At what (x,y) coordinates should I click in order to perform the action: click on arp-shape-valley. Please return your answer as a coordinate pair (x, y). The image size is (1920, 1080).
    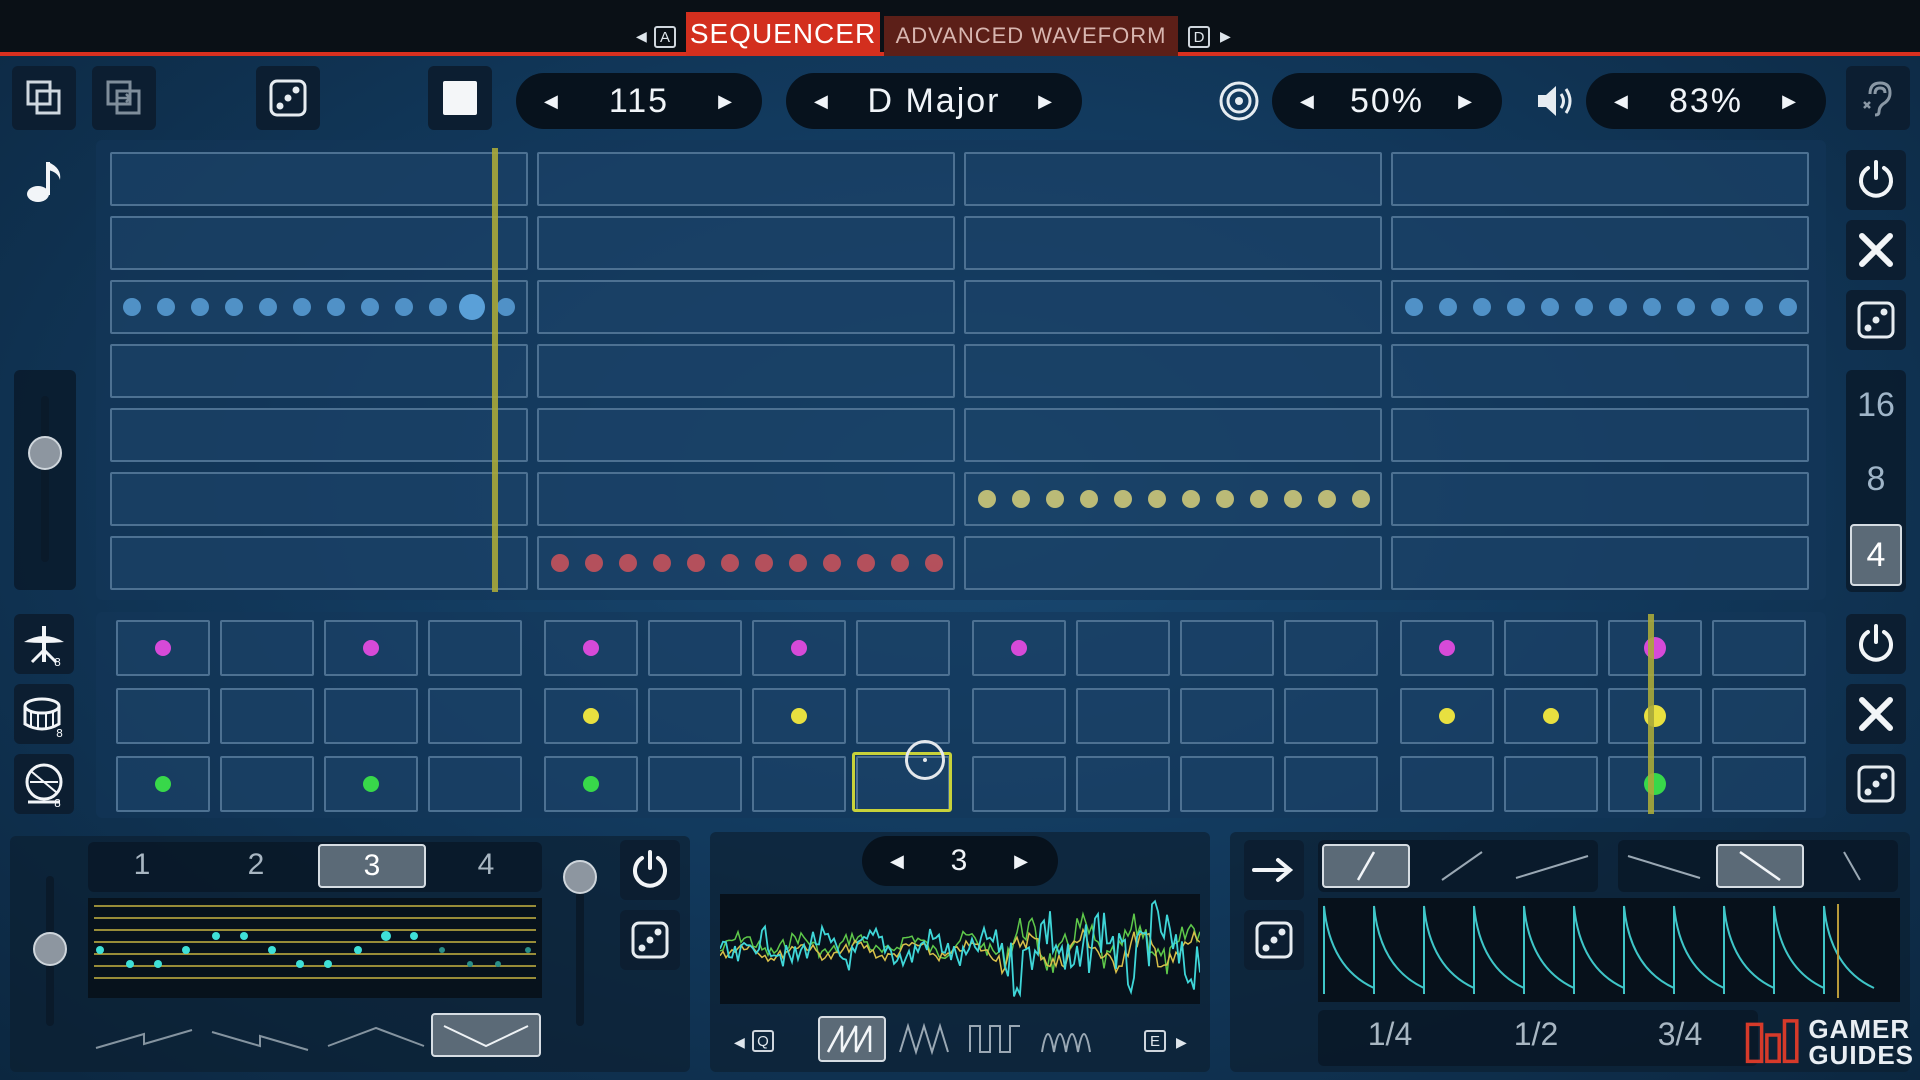
    Looking at the image, I should click on (486, 1035).